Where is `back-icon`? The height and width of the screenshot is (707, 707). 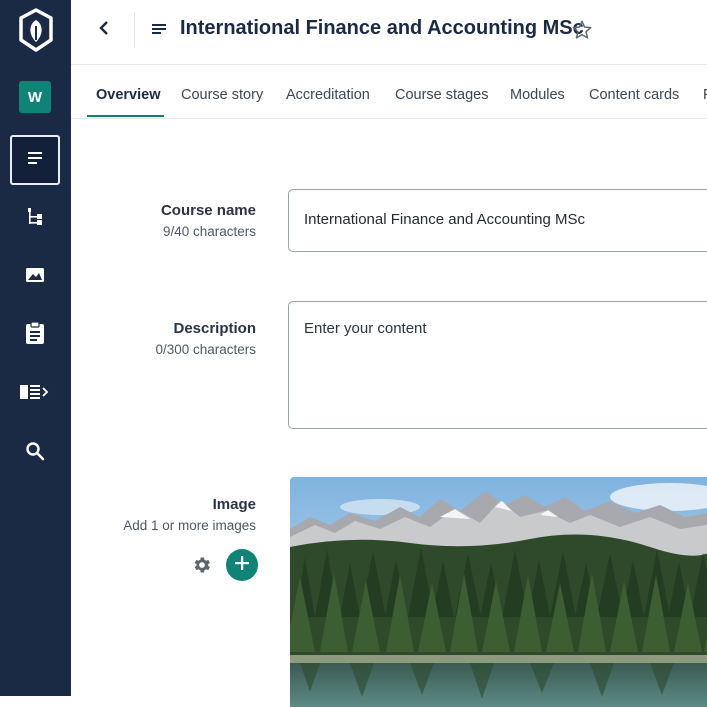
back-icon is located at coordinates (104, 30).